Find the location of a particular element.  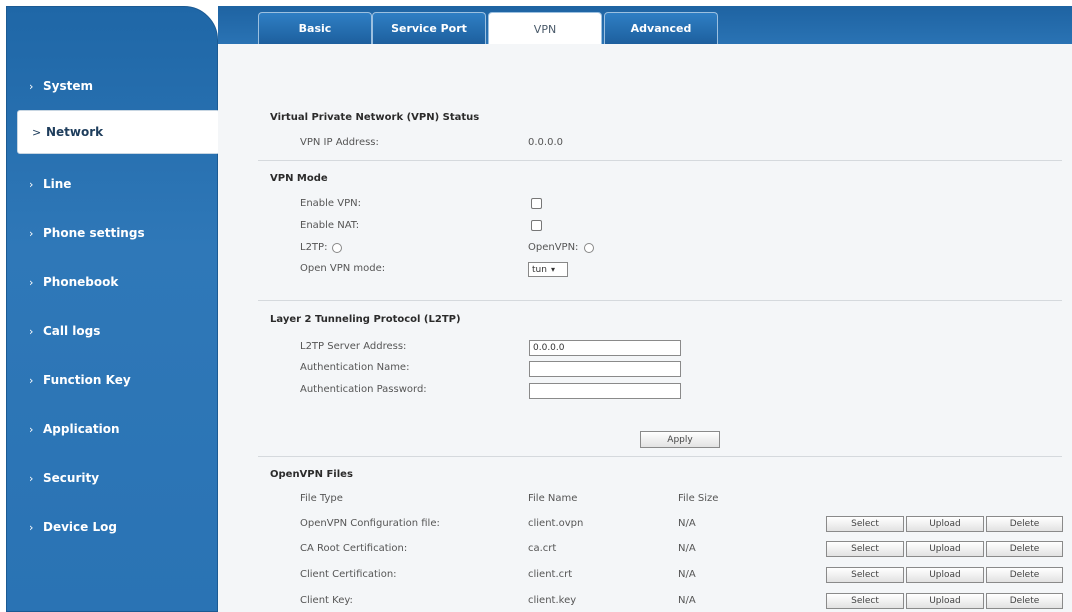

open-vpn-mode-label: Open VPN mode: is located at coordinates (343, 268).